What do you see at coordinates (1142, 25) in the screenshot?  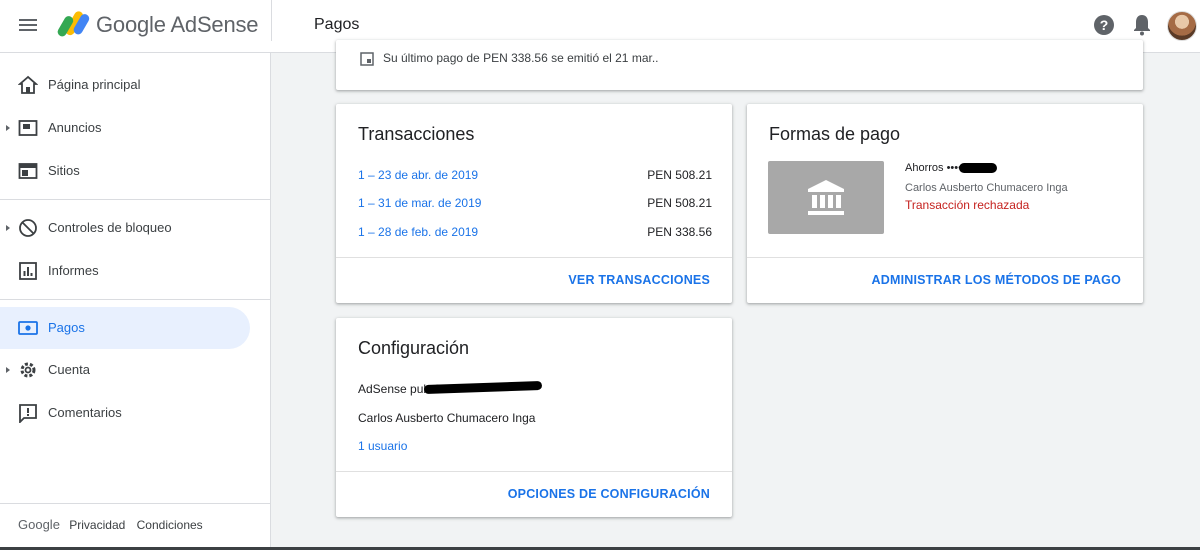 I see `notifications-icon` at bounding box center [1142, 25].